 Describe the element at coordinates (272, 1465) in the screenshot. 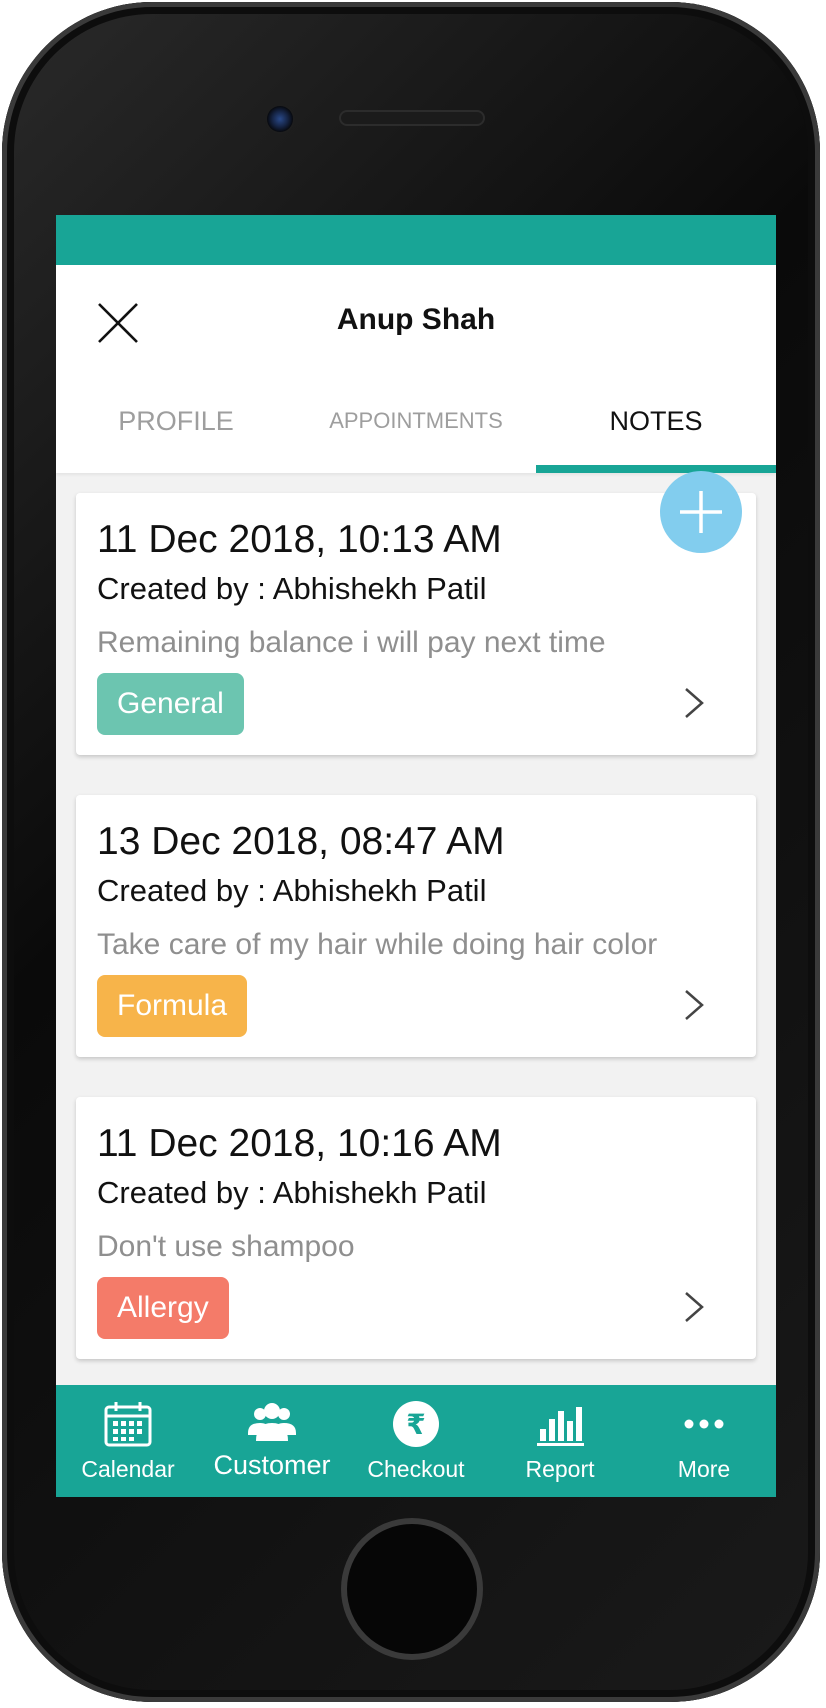

I see `nav-customer-label: Customer` at that location.